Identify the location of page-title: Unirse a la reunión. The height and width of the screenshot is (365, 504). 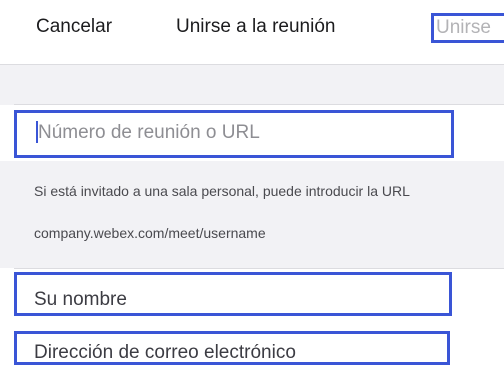
(256, 26).